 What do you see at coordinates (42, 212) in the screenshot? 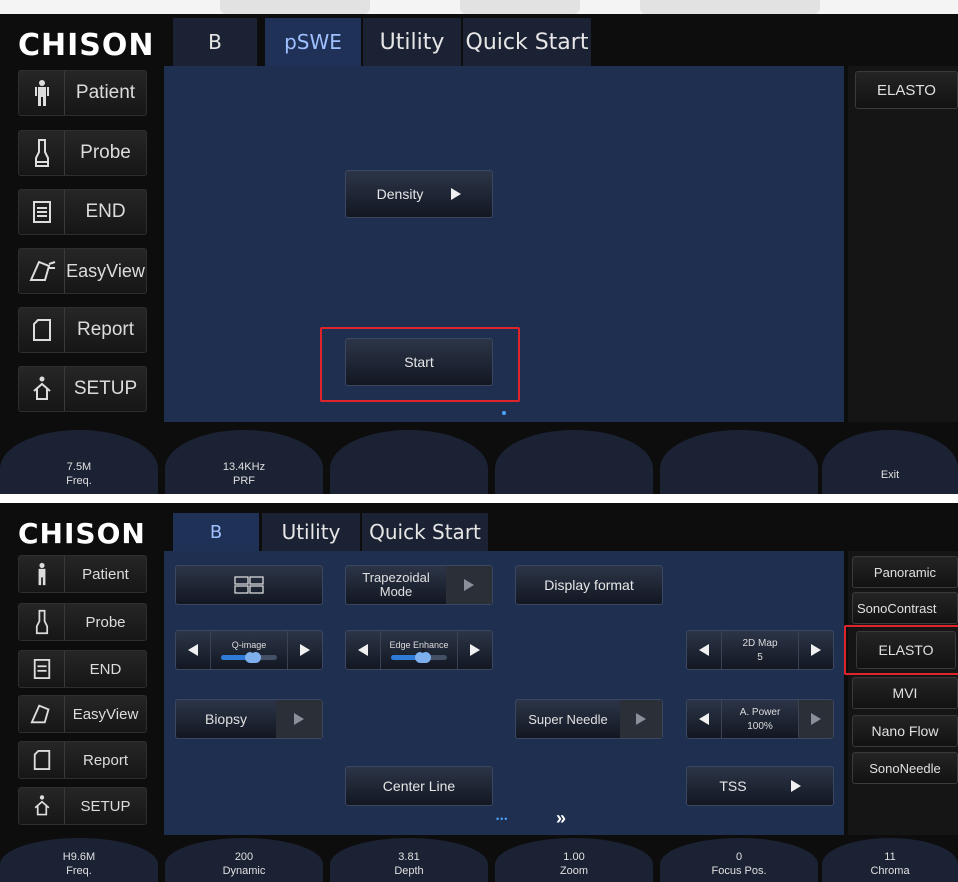
I see `end-icon` at bounding box center [42, 212].